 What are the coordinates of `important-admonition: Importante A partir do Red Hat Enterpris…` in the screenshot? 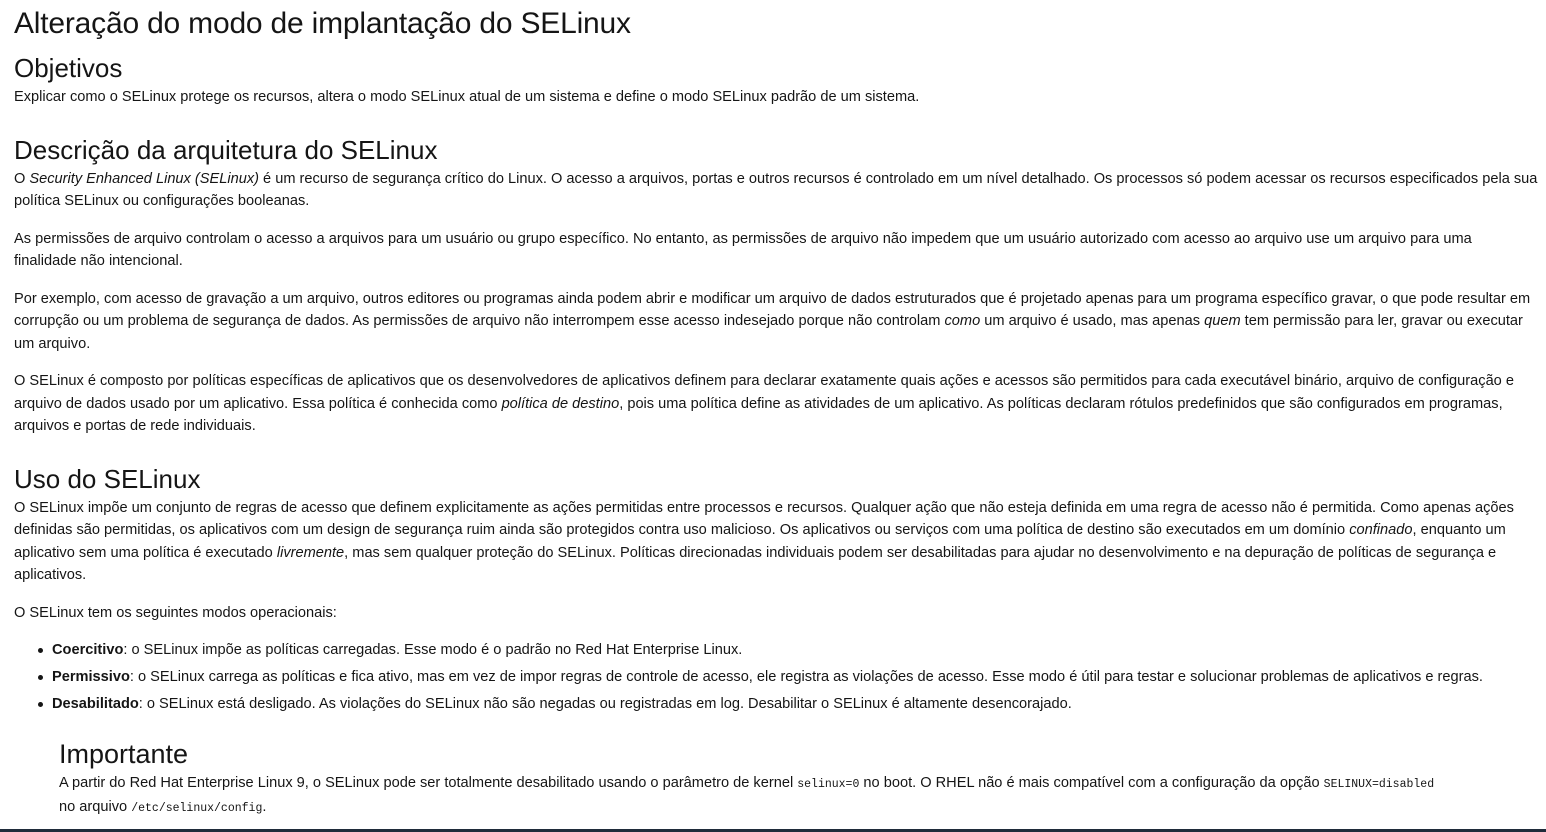 It's located at (798, 779).